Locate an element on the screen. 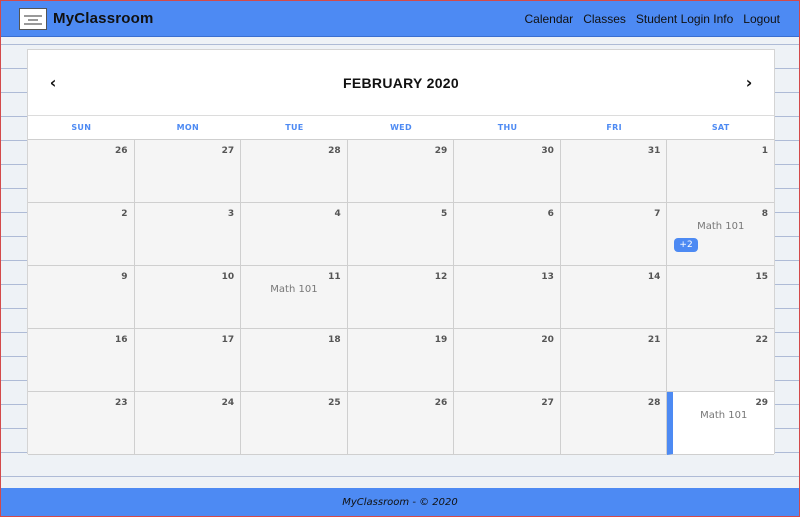 This screenshot has height=517, width=800. day-number: 8 is located at coordinates (764, 214).